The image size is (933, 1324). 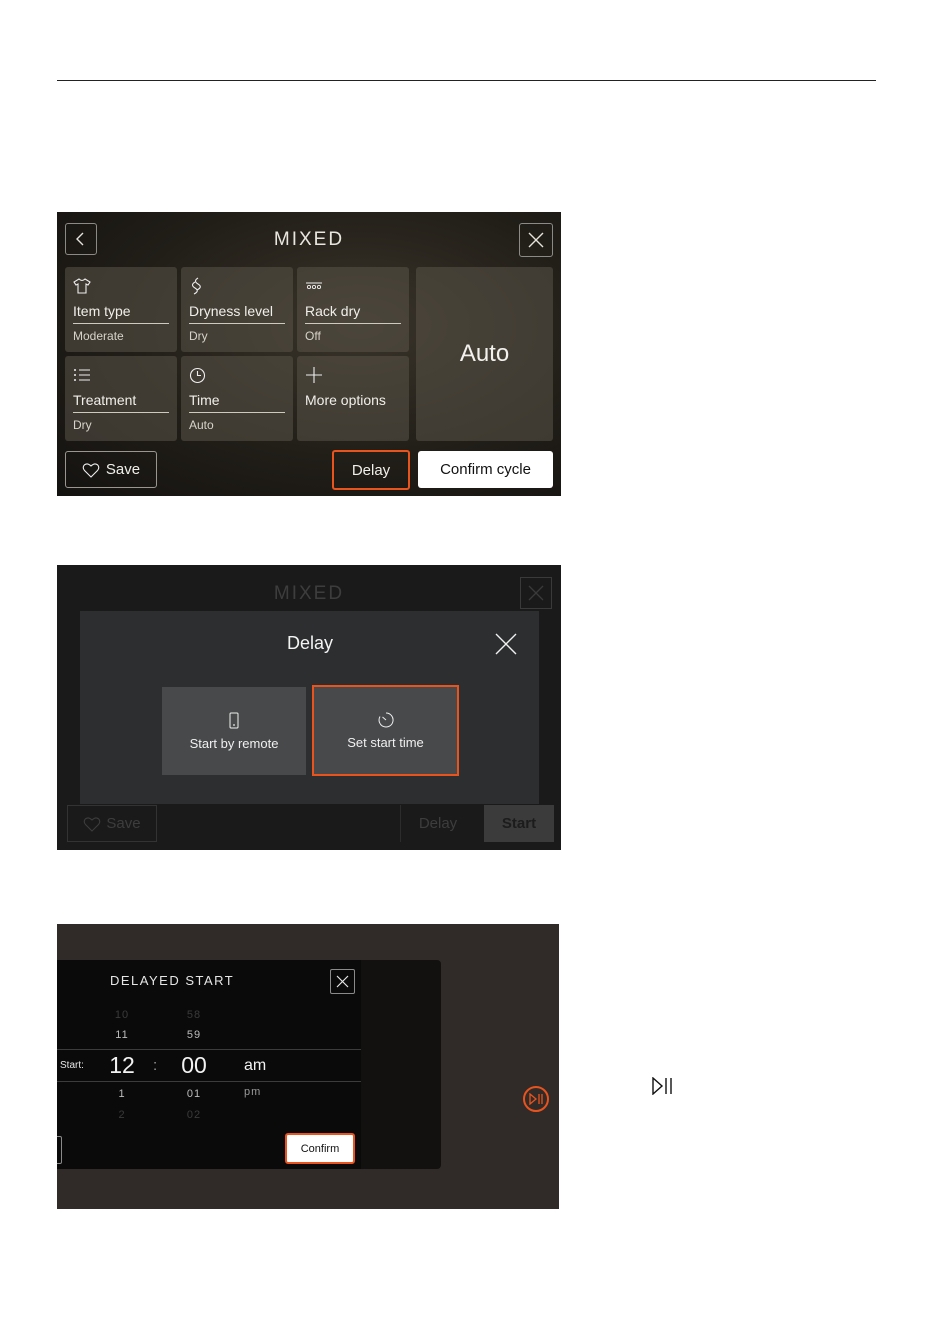 What do you see at coordinates (121, 375) in the screenshot?
I see `list-icon` at bounding box center [121, 375].